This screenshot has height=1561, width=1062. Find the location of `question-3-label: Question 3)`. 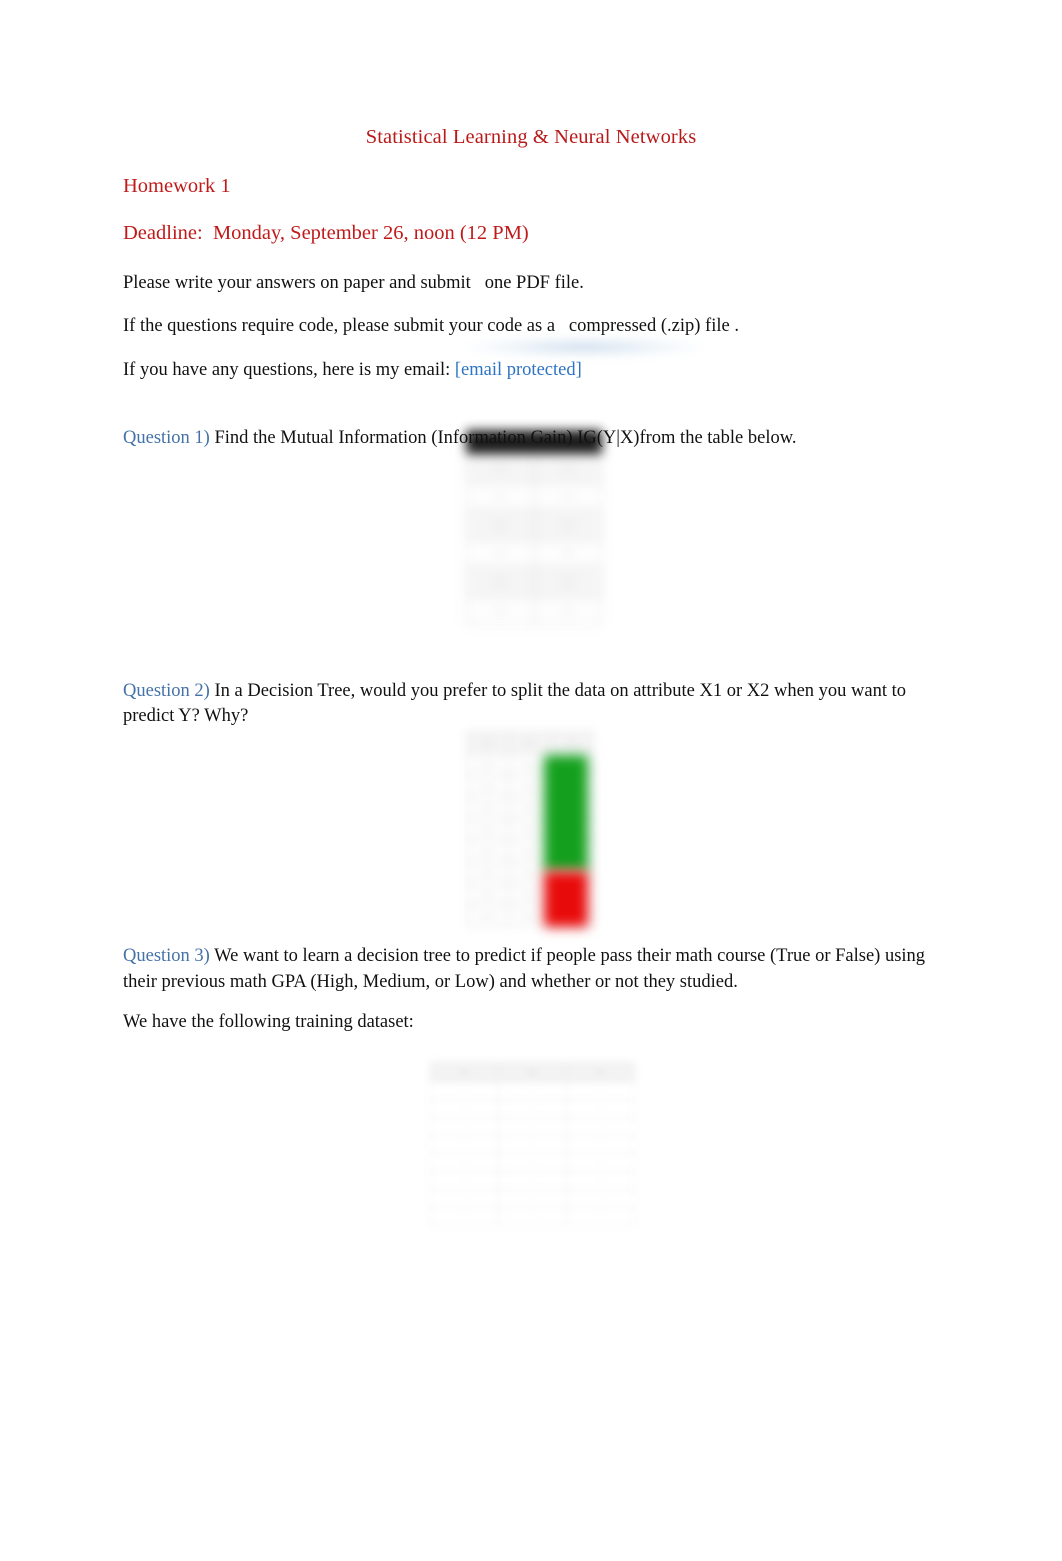

question-3-label: Question 3) is located at coordinates (166, 956).